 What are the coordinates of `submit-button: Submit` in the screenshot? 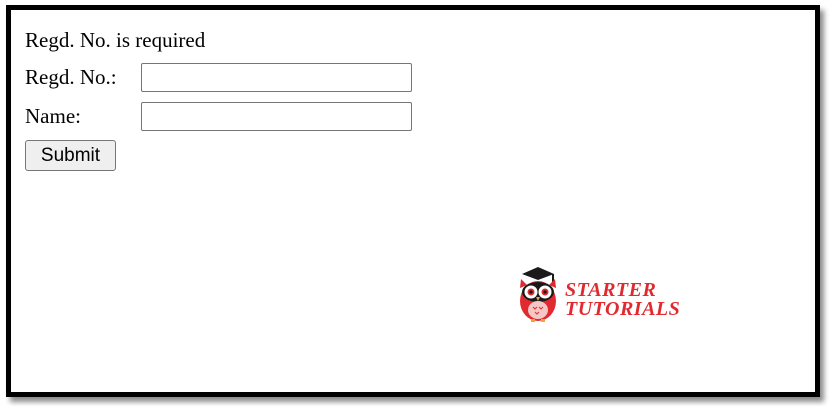 It's located at (70, 155).